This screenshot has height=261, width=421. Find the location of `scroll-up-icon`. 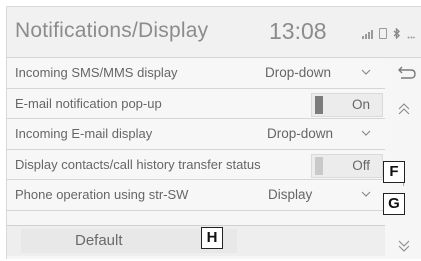

scroll-up-icon is located at coordinates (404, 109).